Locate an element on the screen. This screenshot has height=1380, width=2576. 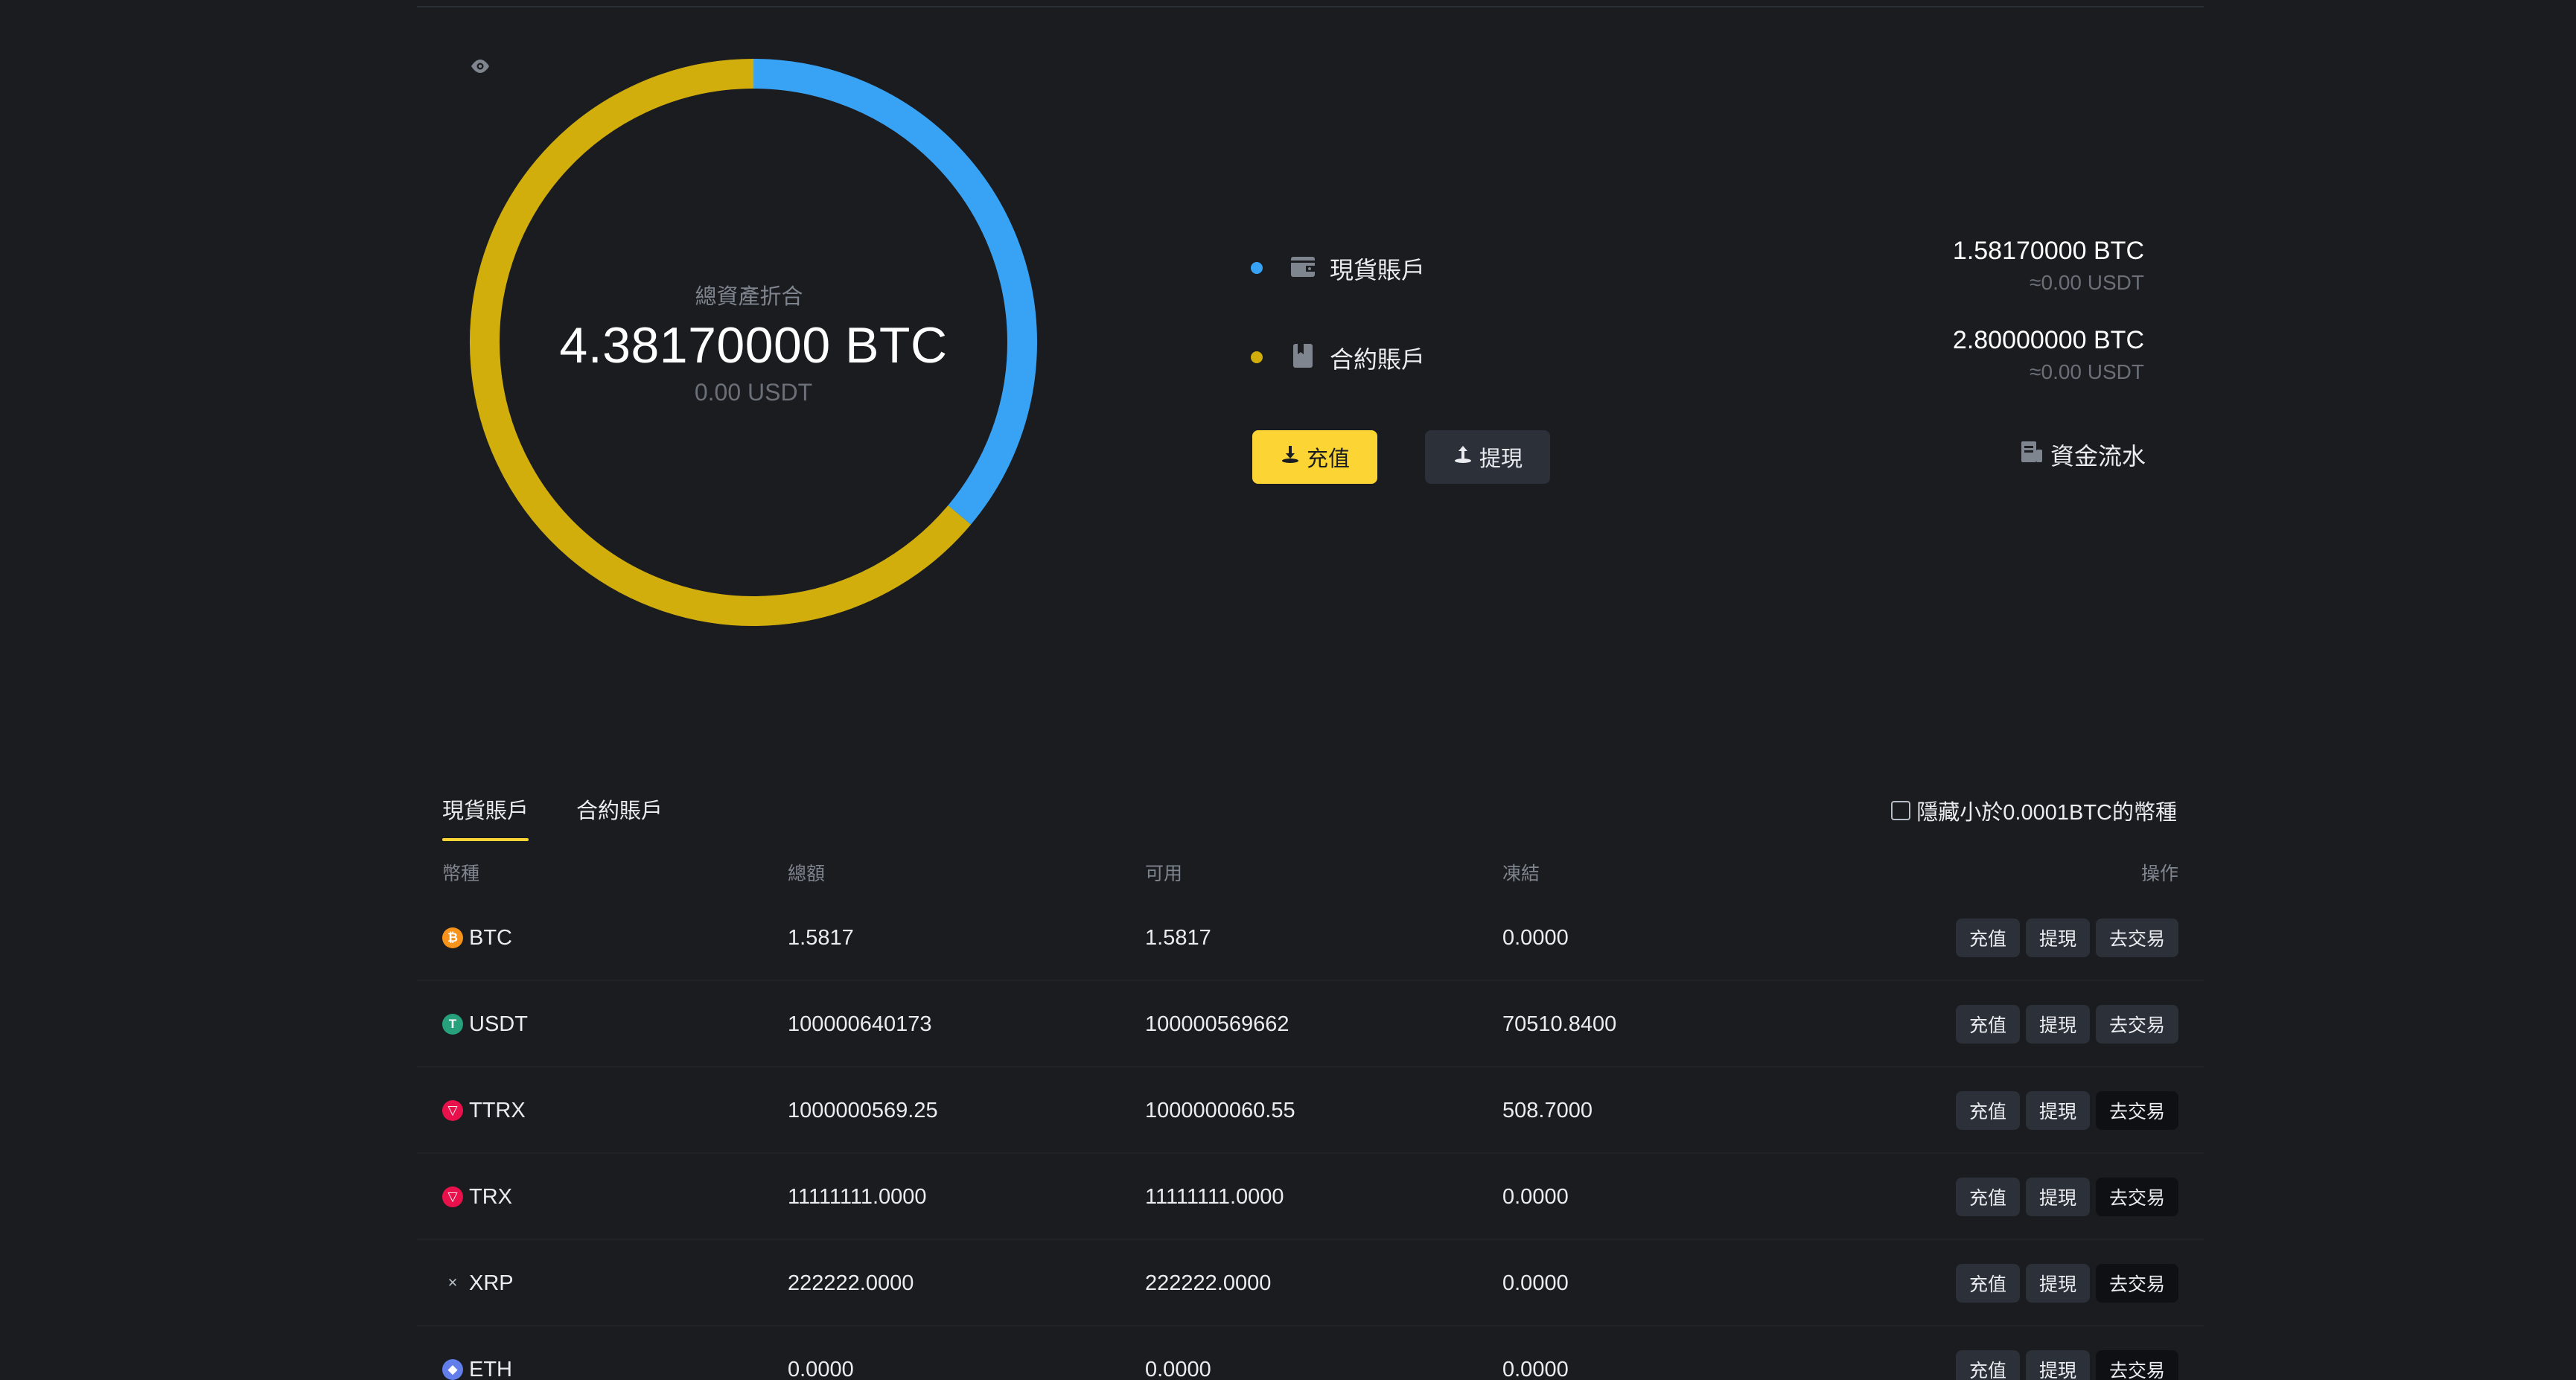
withdraw-button: 提現 is located at coordinates (1487, 457).